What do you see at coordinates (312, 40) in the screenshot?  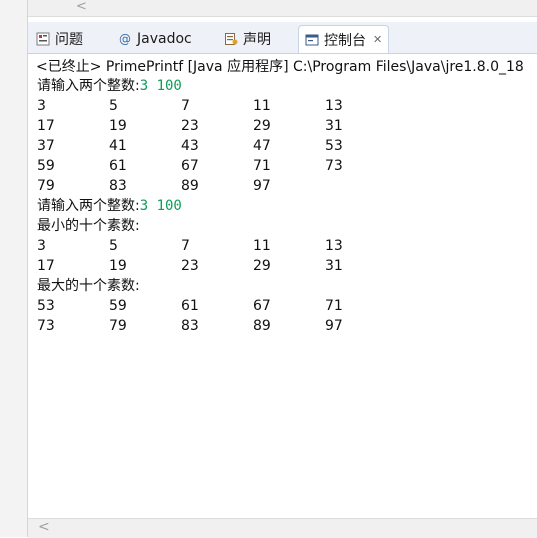 I see `console-icon` at bounding box center [312, 40].